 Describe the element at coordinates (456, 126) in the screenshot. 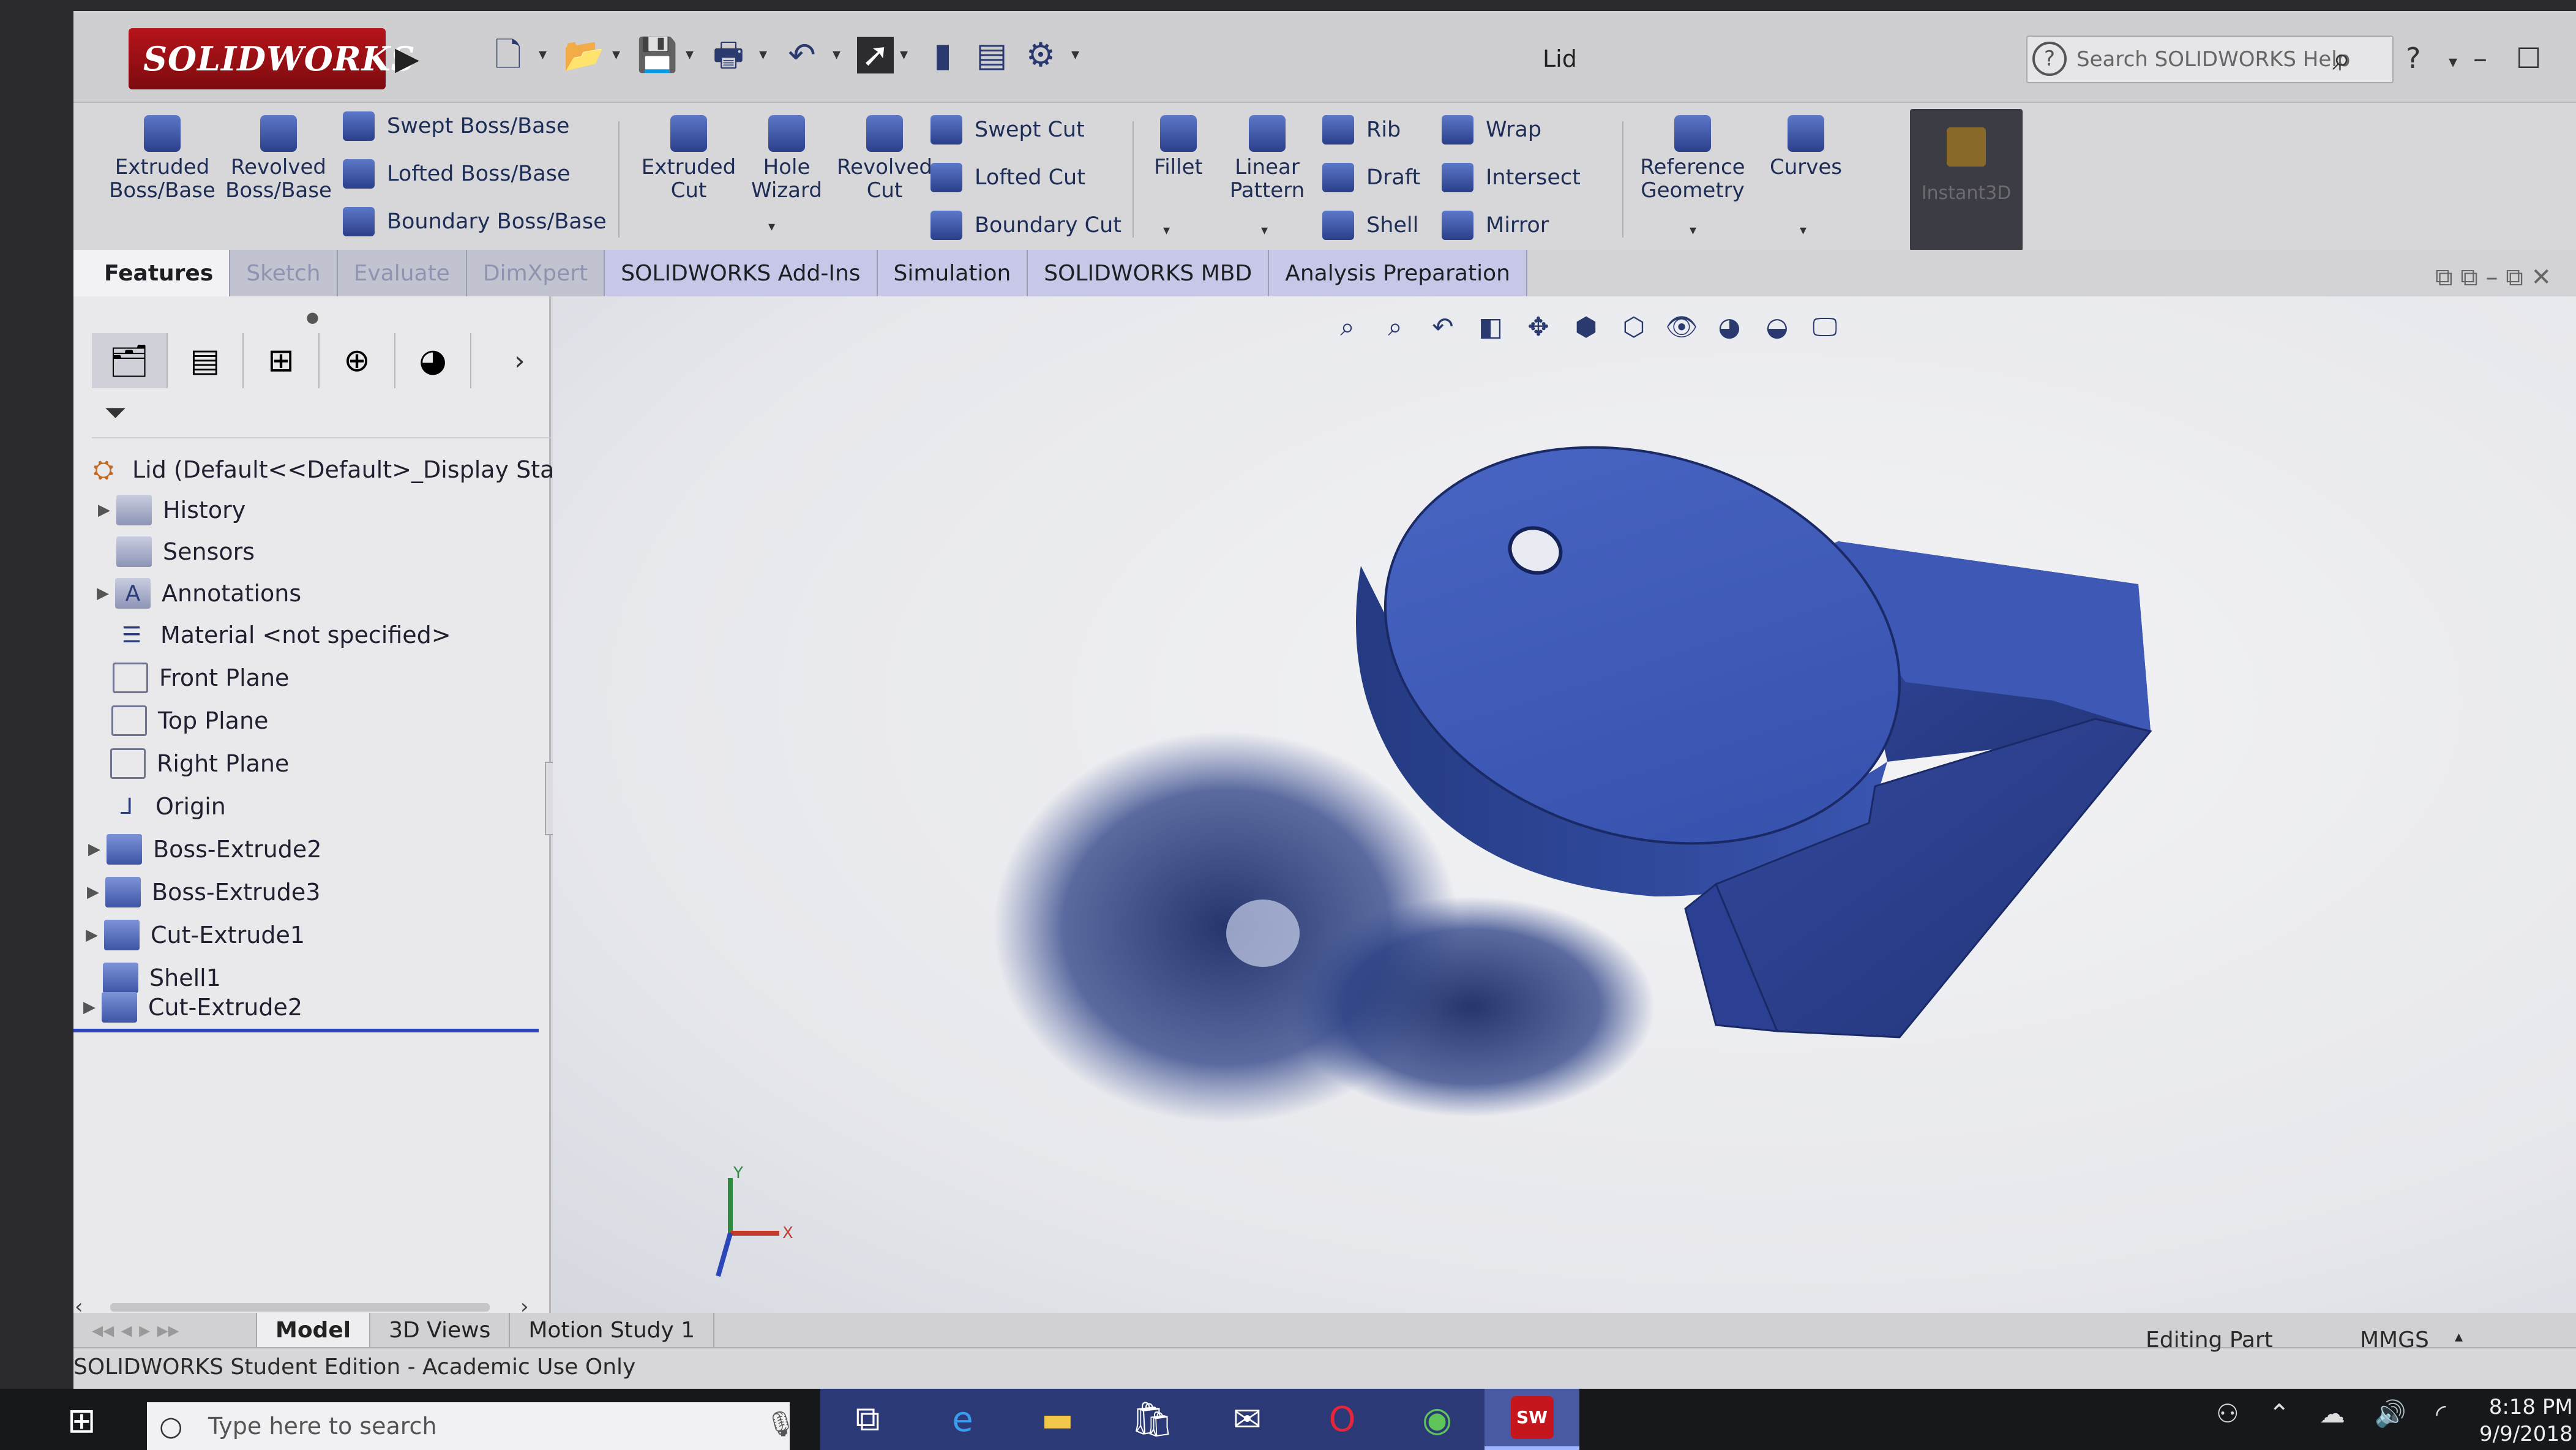

I see `swept-boss-button: Swept Boss/Base` at that location.